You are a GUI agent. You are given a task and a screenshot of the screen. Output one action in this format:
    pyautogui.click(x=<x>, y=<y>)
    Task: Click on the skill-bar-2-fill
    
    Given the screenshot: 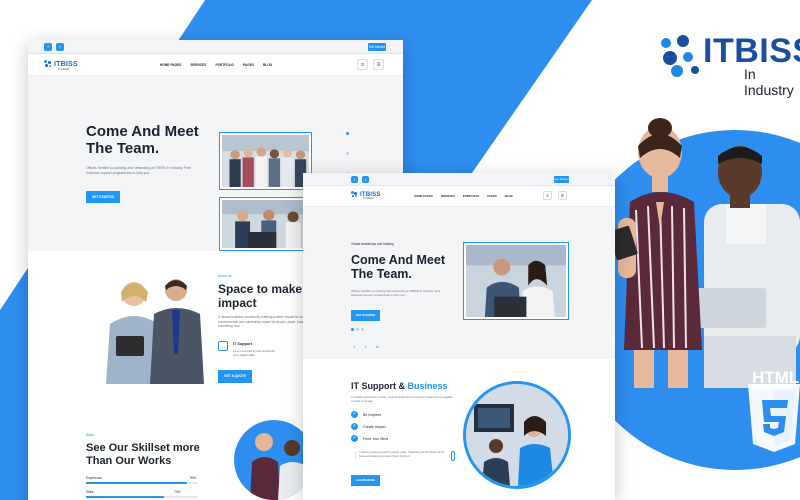 What is the action you would take?
    pyautogui.click(x=125, y=497)
    